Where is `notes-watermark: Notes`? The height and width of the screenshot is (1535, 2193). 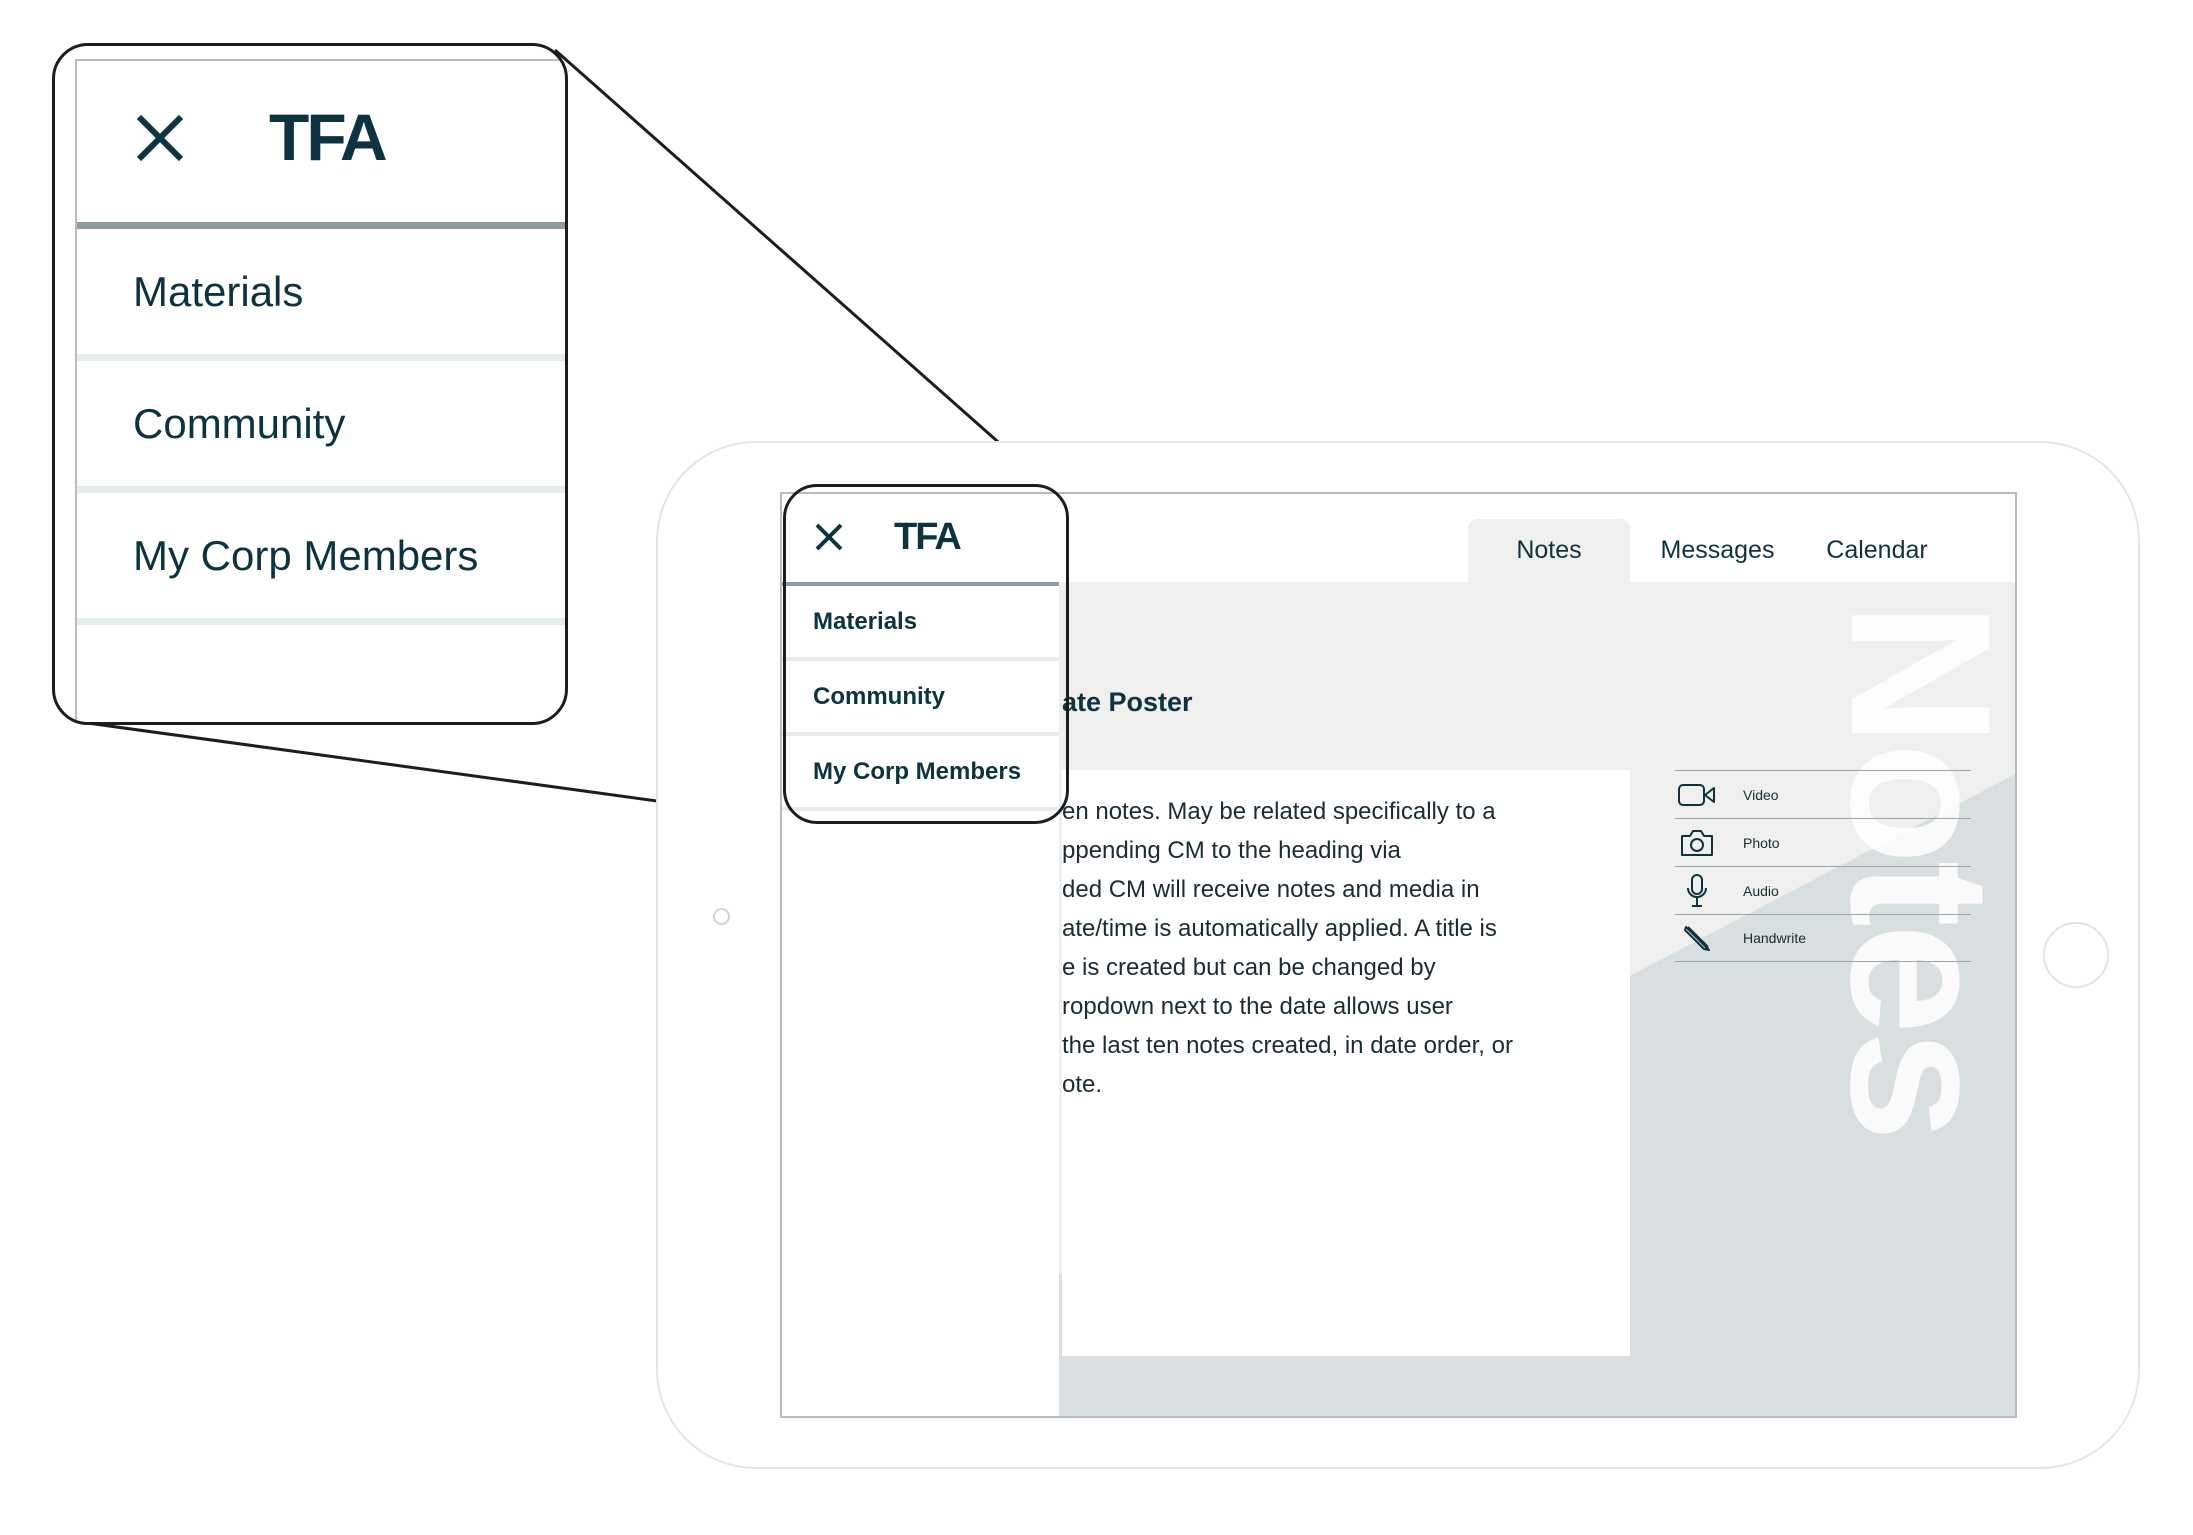
notes-watermark: Notes is located at coordinates (1918, 999).